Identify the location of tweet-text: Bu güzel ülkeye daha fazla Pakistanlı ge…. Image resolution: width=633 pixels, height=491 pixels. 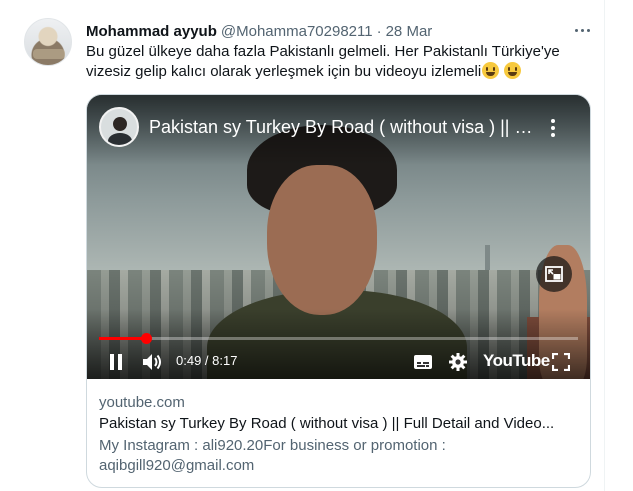
(341, 62).